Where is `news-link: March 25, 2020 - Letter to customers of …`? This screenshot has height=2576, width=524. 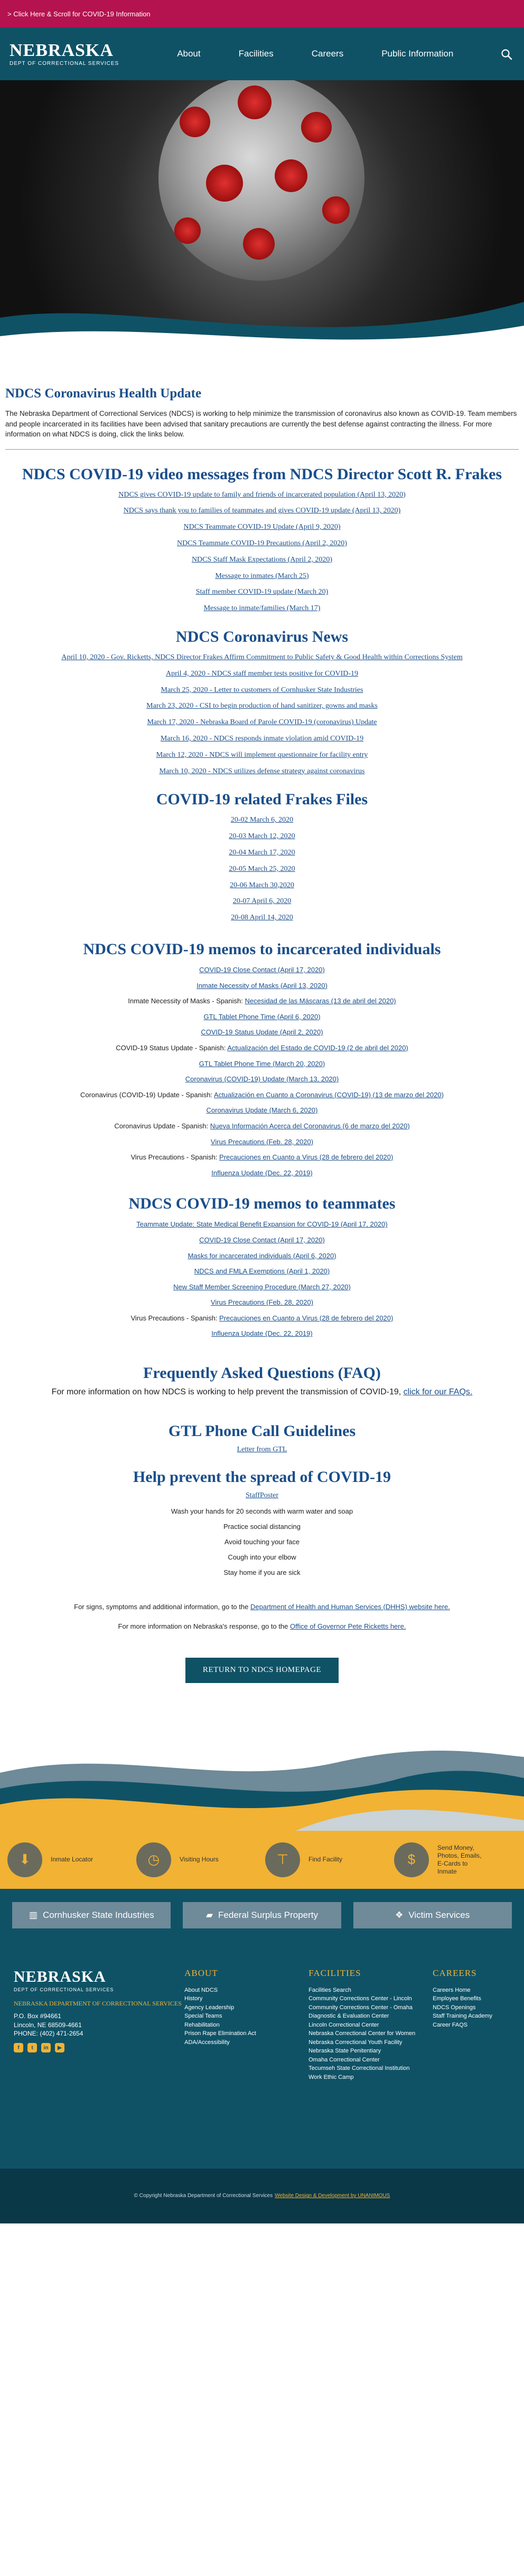 news-link: March 25, 2020 - Letter to customers of … is located at coordinates (262, 690).